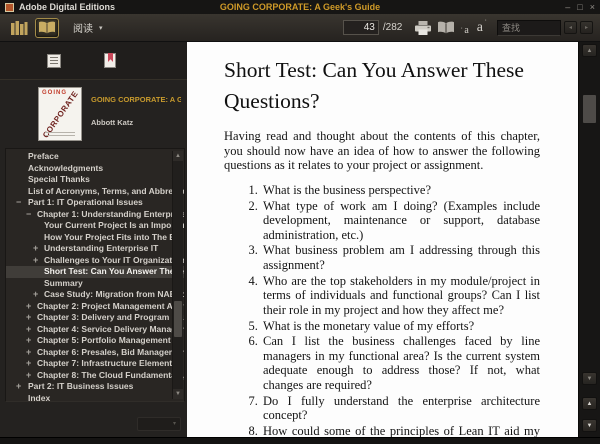  I want to click on scroll-up-icon: ▲, so click(178, 156).